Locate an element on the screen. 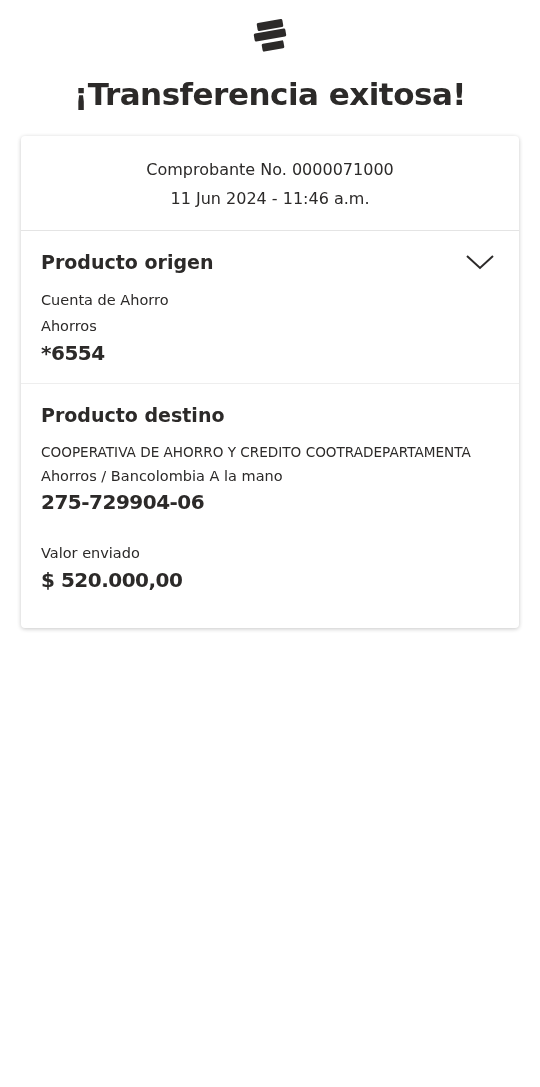 The image size is (540, 1087). chevron-down-icon is located at coordinates (480, 262).